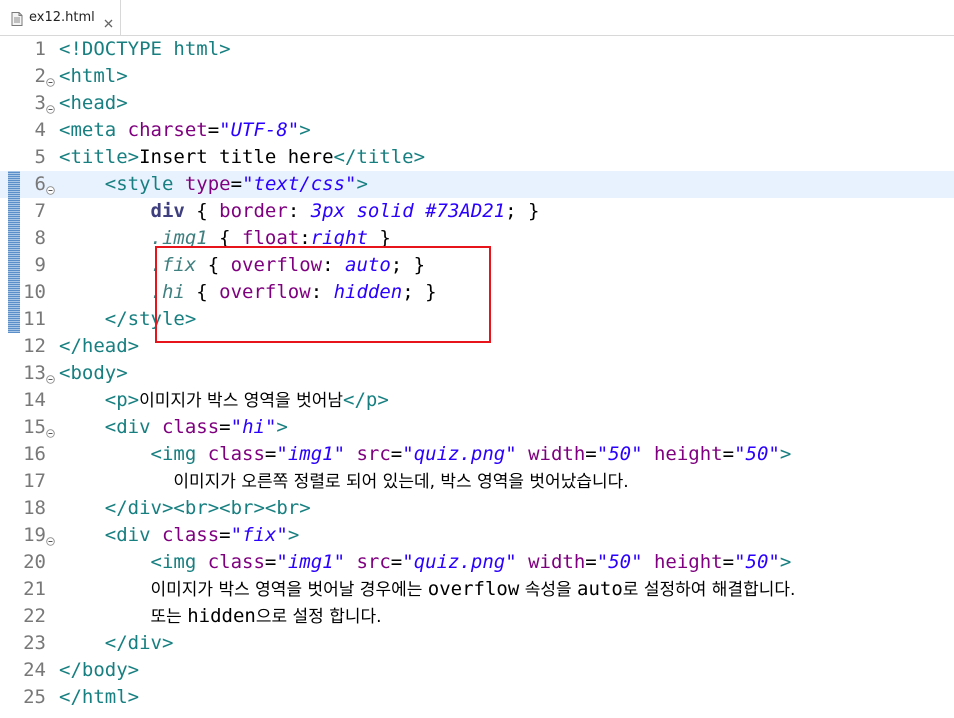  What do you see at coordinates (688, 454) in the screenshot?
I see `code-token: height` at bounding box center [688, 454].